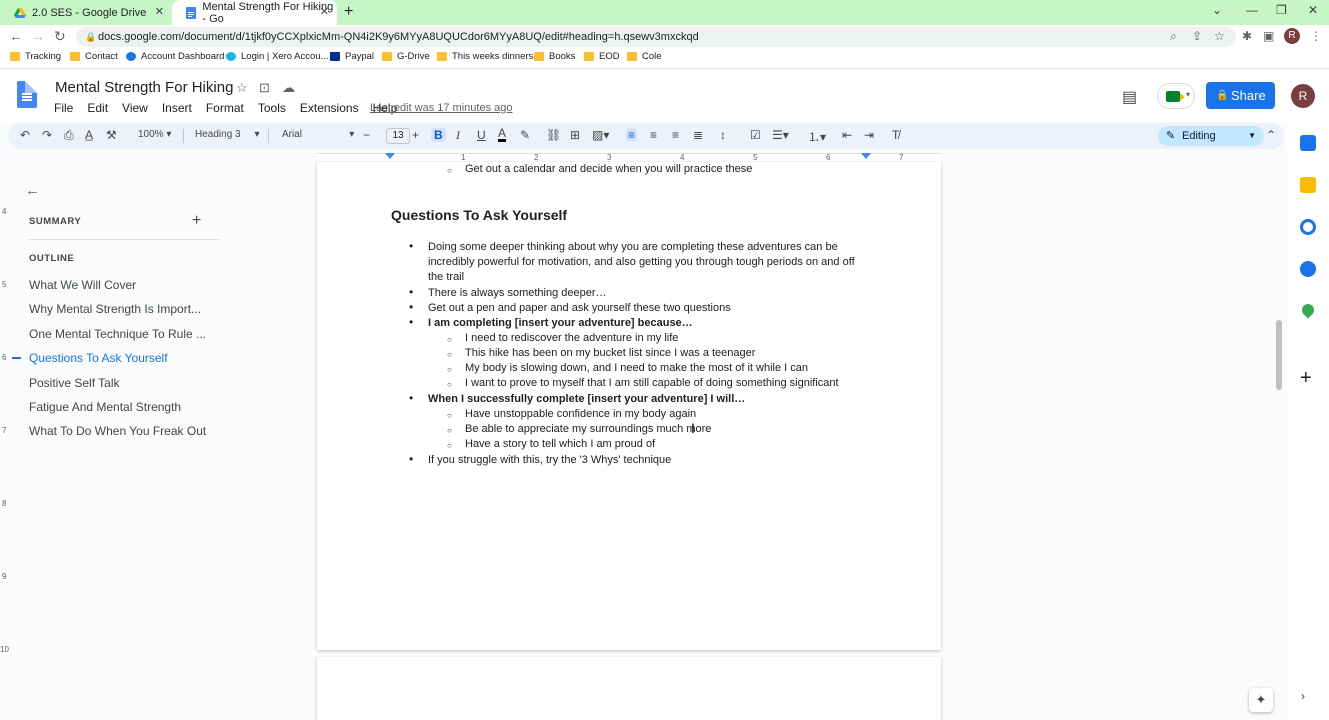 The height and width of the screenshot is (720, 1329). I want to click on side-panel-icon: ▣, so click(1268, 36).